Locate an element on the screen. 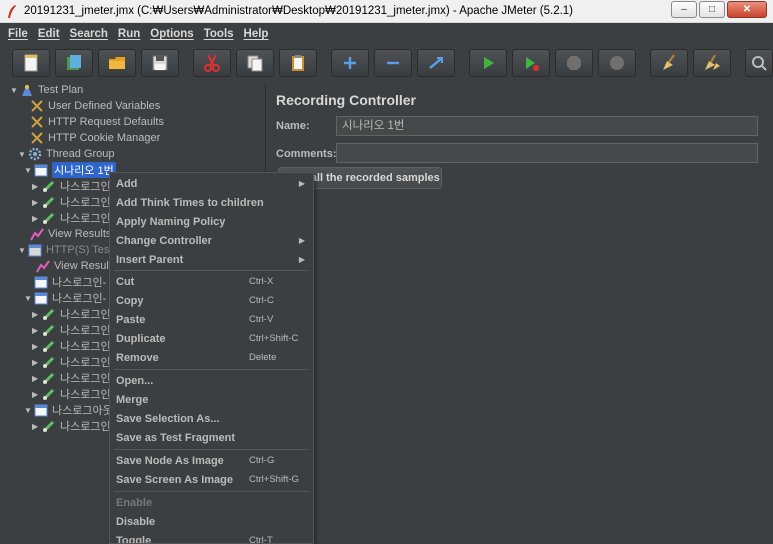 The height and width of the screenshot is (544, 773). tree-node: ▼ 나스로그아웃 is located at coordinates (68, 410).